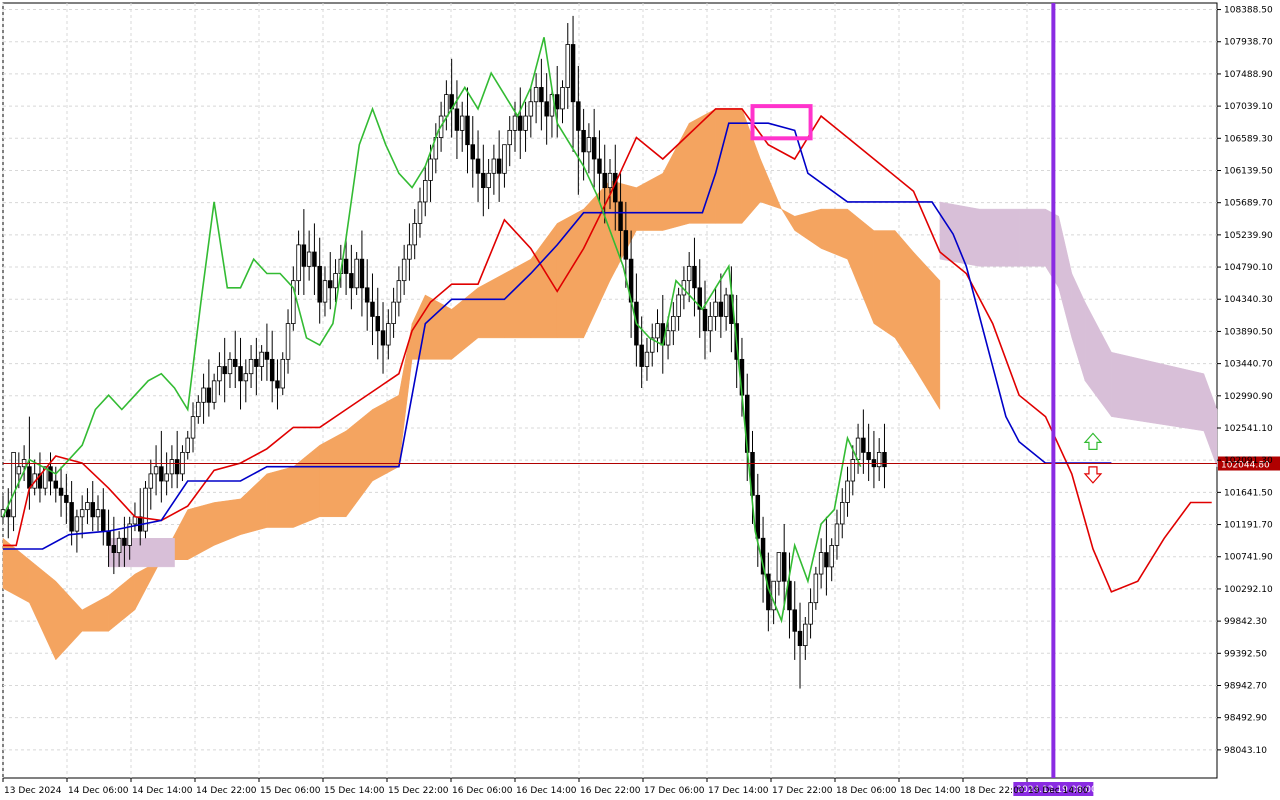  What do you see at coordinates (1248, 107) in the screenshot?
I see `y-tick-label: 107039.10` at bounding box center [1248, 107].